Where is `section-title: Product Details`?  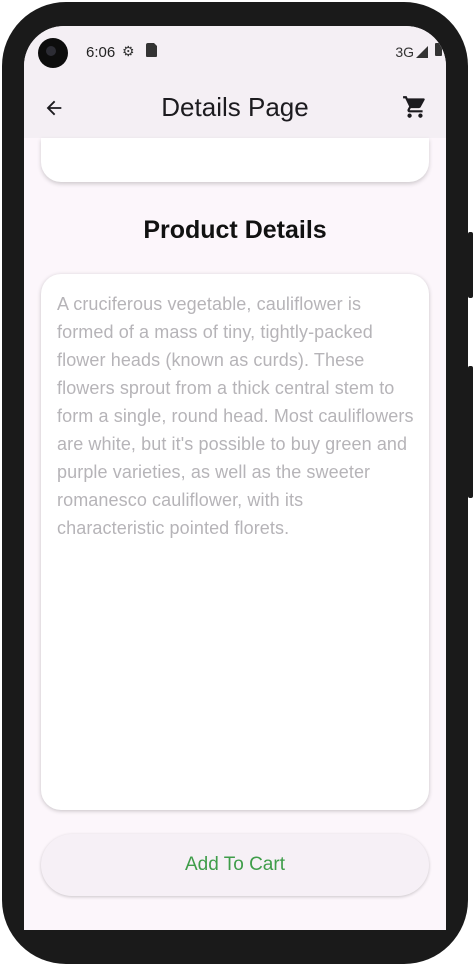
section-title: Product Details is located at coordinates (235, 230).